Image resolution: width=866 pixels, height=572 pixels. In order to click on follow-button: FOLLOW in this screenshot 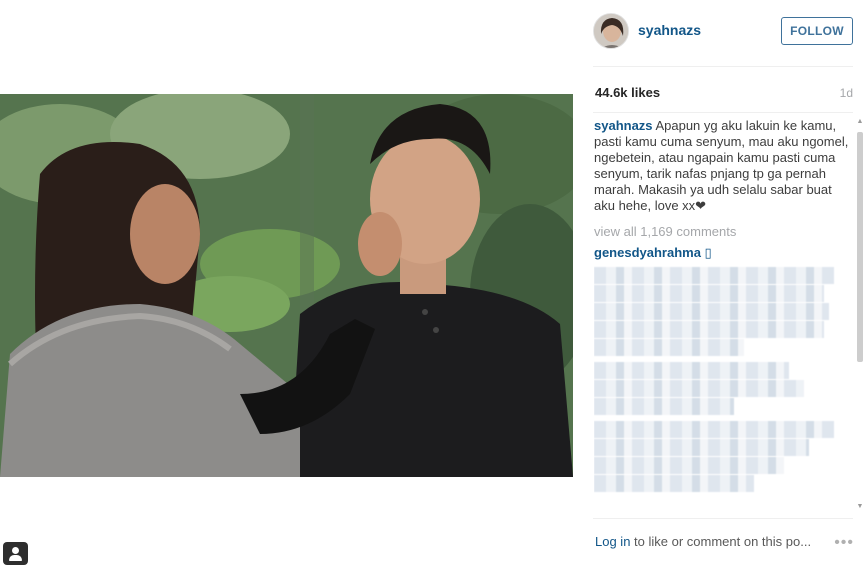, I will do `click(817, 31)`.